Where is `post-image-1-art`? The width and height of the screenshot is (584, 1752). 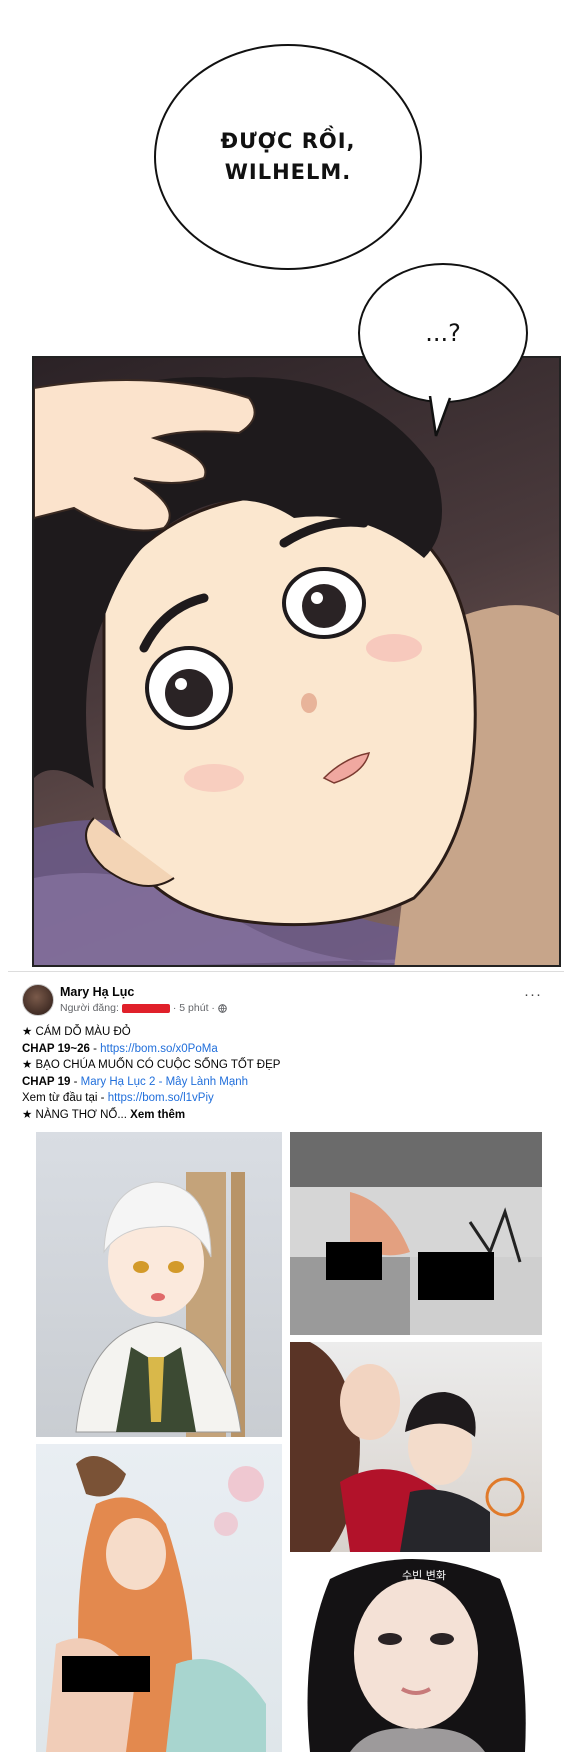 post-image-1-art is located at coordinates (160, 1304).